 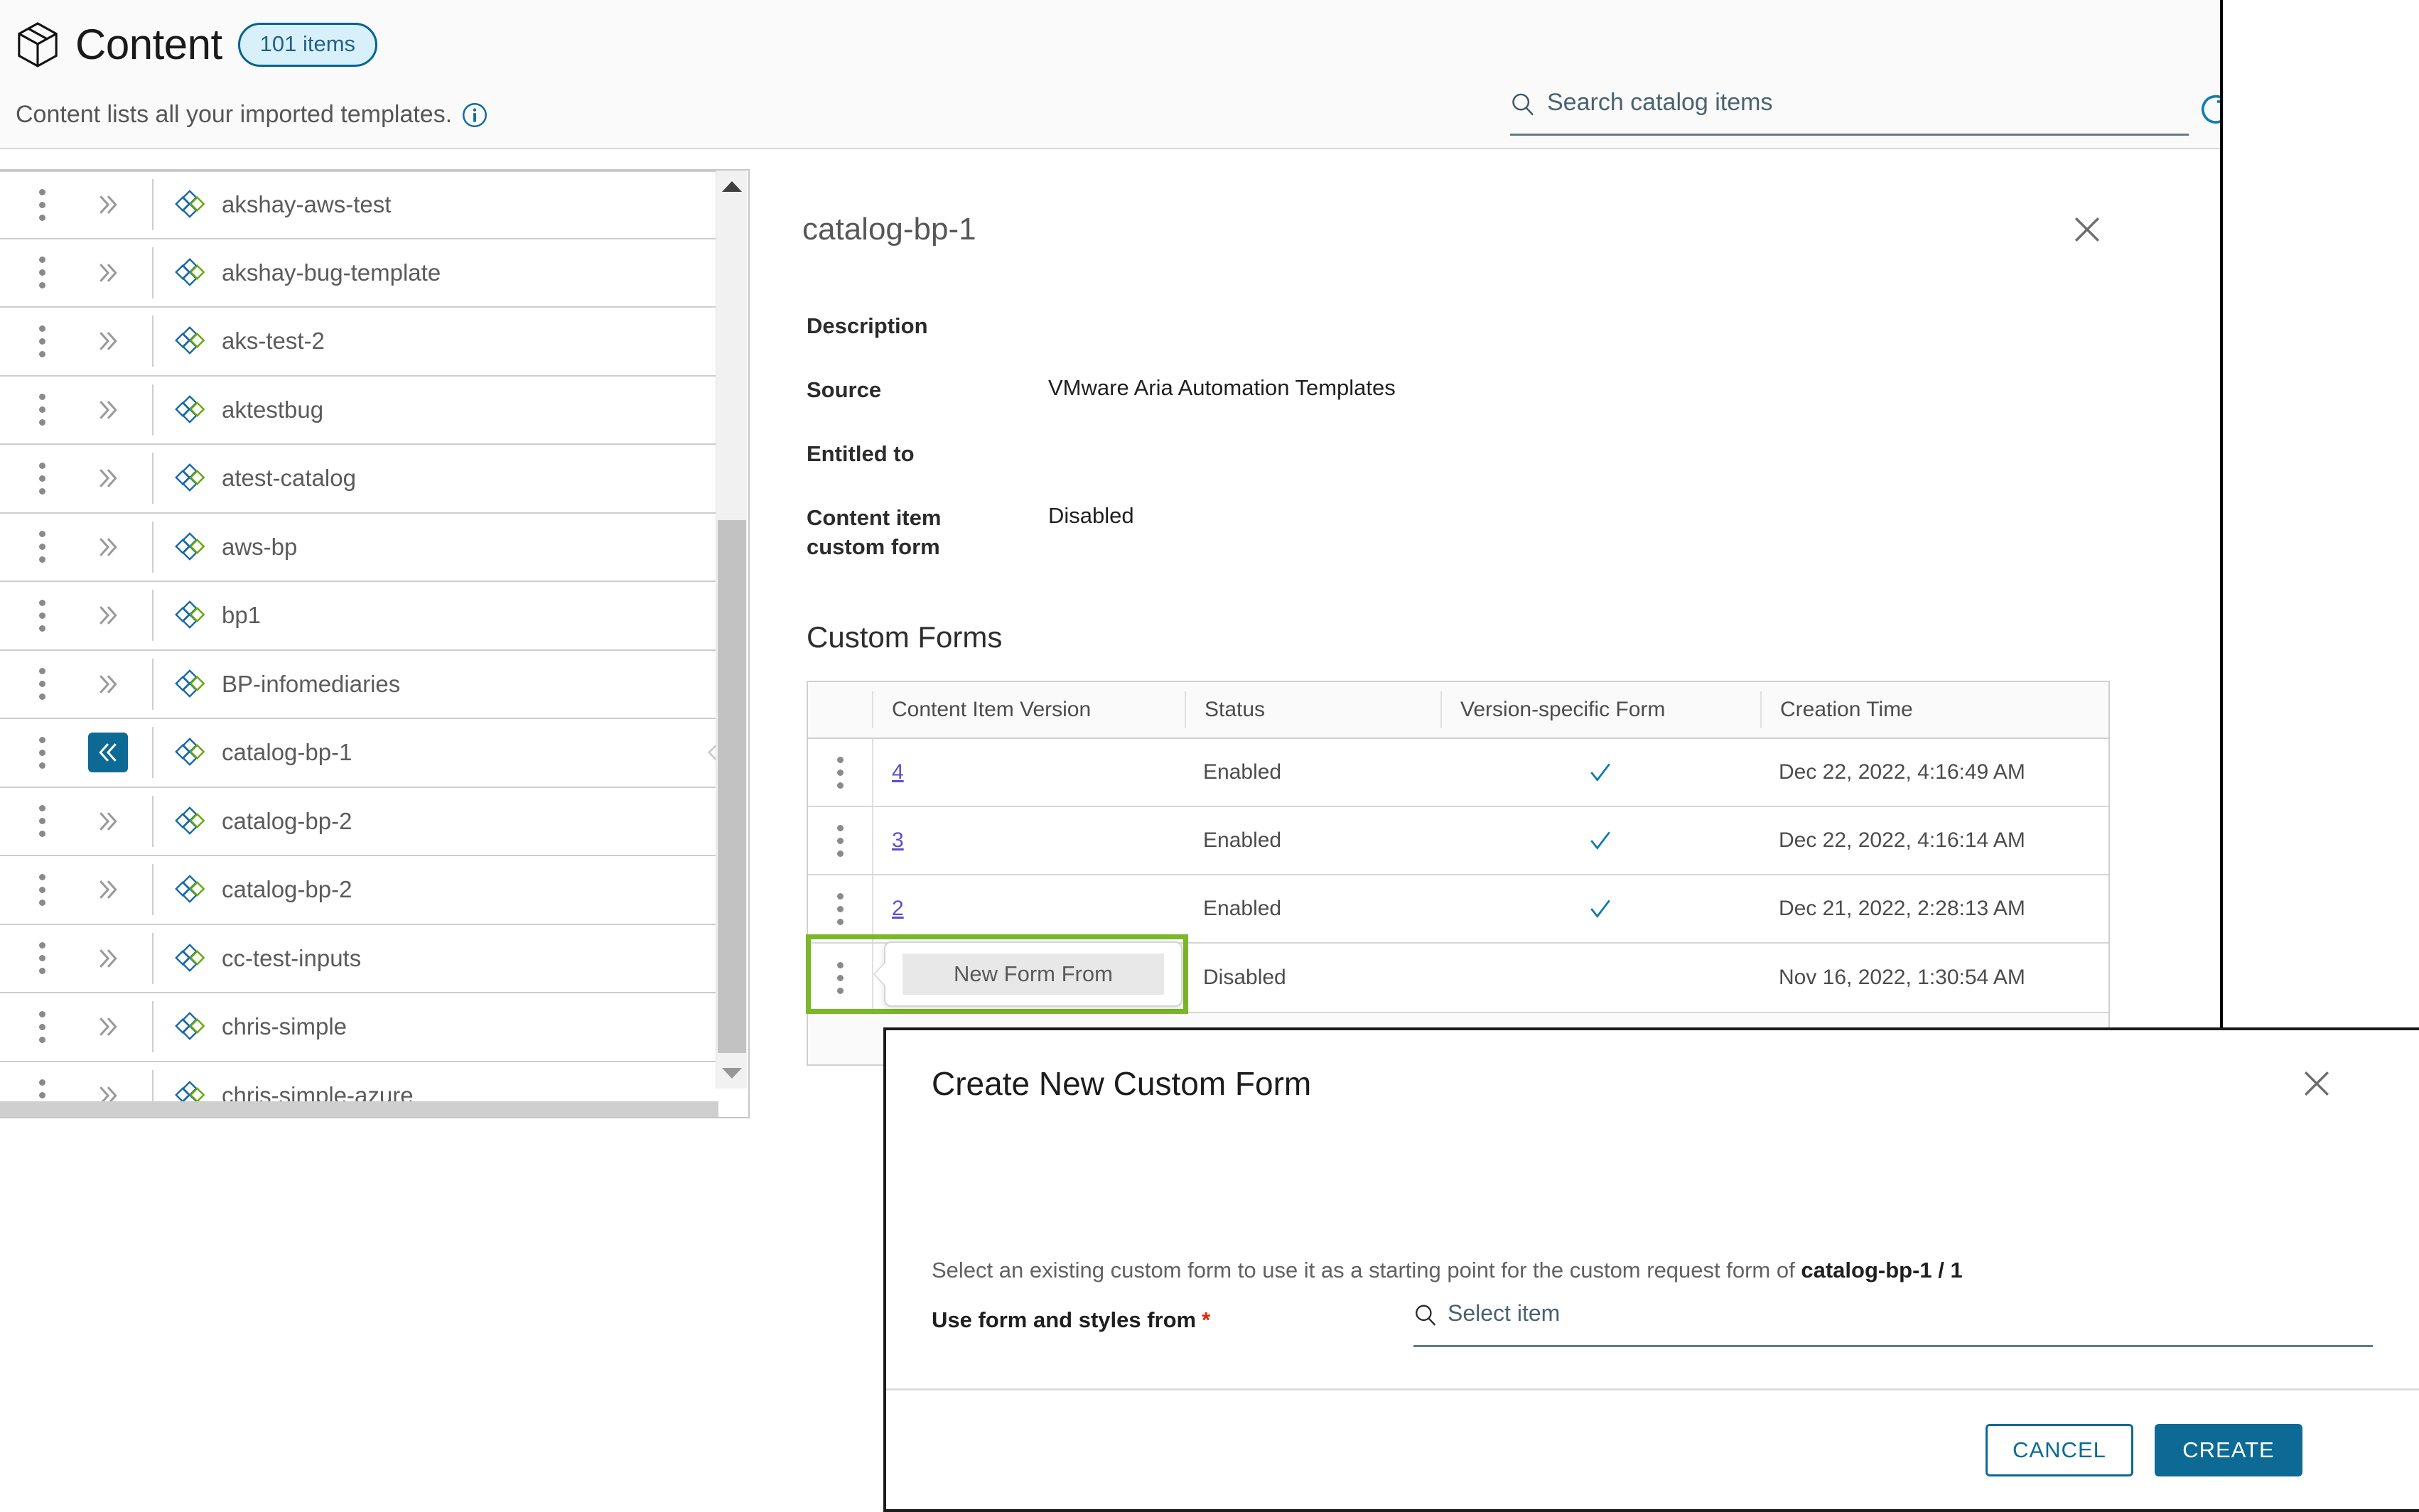 I want to click on list-item: cc-test-inputs, so click(x=364, y=958).